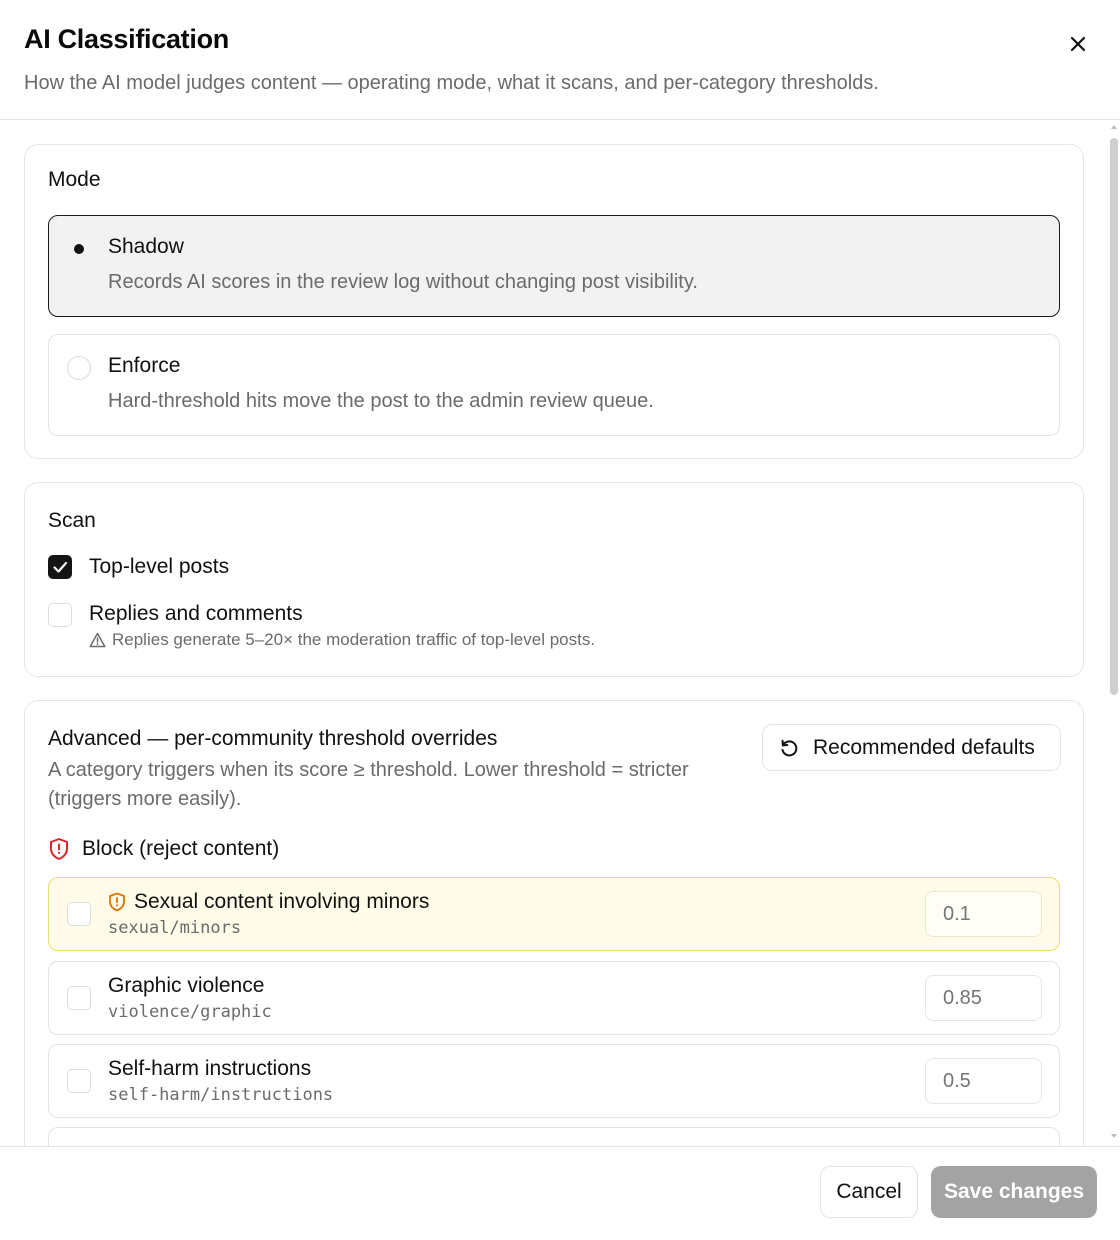 This screenshot has height=1240, width=1120. What do you see at coordinates (924, 747) in the screenshot?
I see `recommended-defaults-label: Recommended defaults` at bounding box center [924, 747].